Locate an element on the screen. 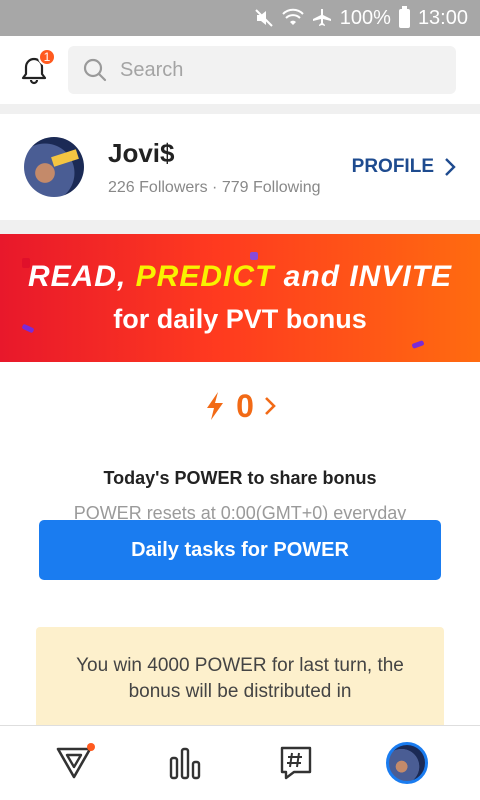 The image size is (480, 800). airplane-mode-icon is located at coordinates (322, 18).